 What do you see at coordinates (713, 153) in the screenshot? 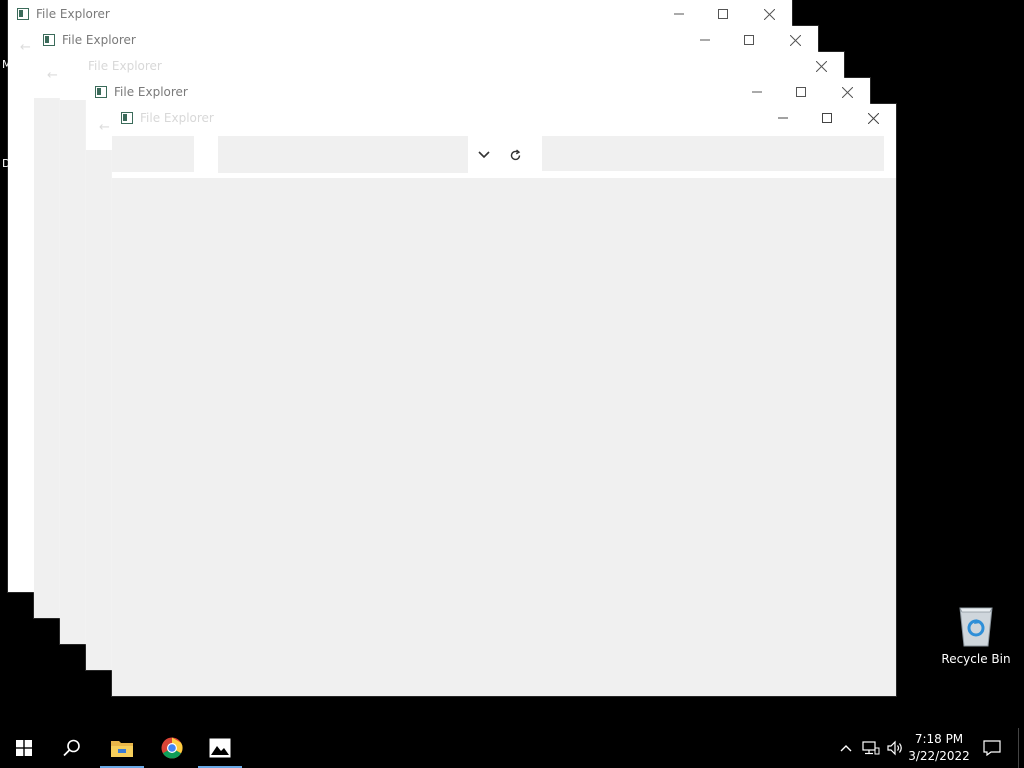
I see `search-box` at bounding box center [713, 153].